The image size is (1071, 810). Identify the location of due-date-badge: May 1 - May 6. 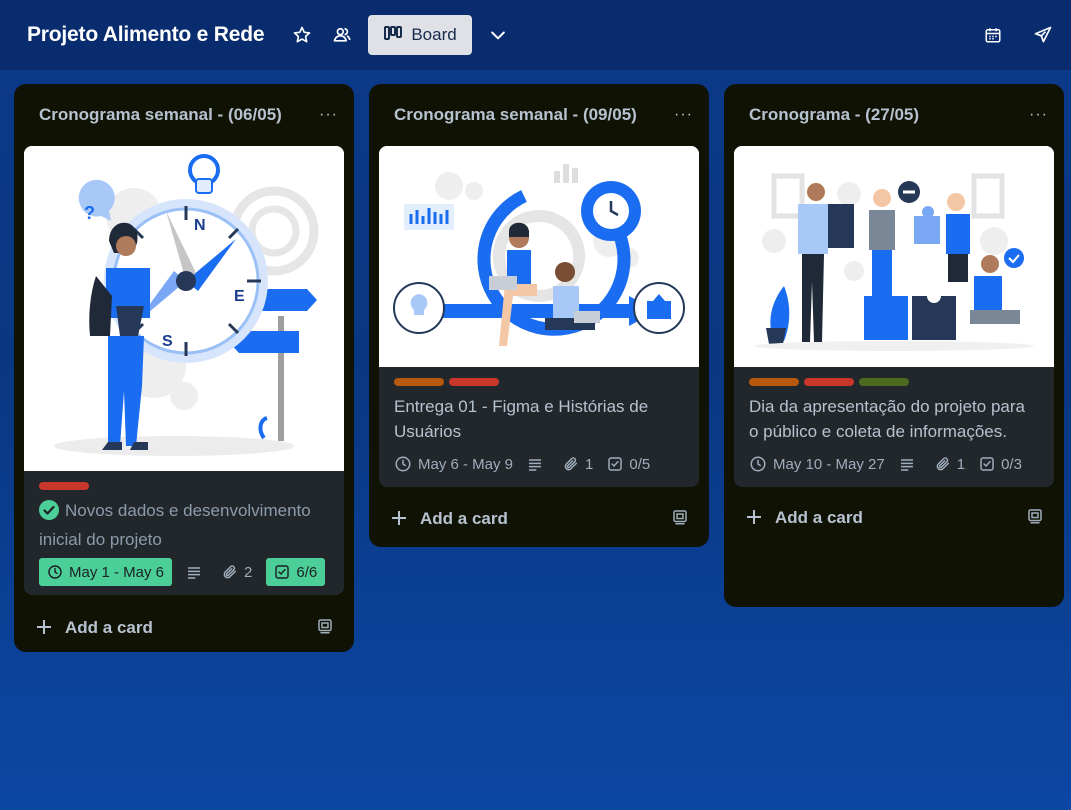
(106, 572).